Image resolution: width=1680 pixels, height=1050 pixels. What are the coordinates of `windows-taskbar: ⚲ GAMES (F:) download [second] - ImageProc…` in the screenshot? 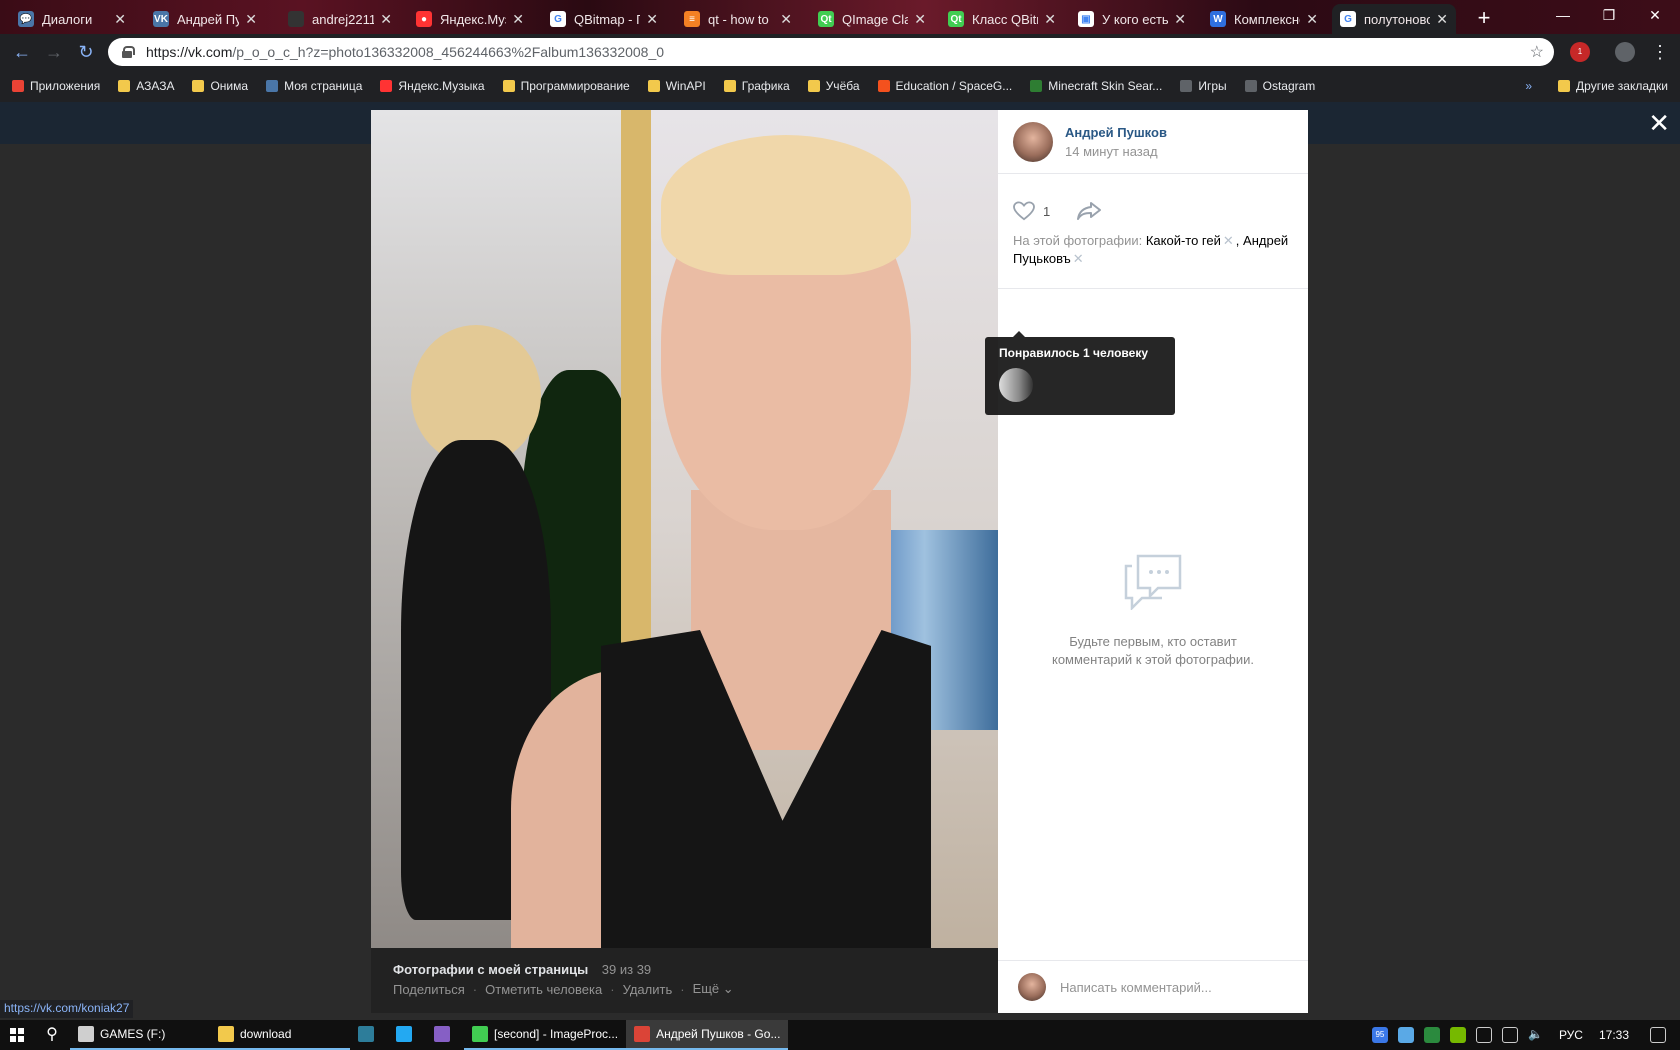 It's located at (840, 1035).